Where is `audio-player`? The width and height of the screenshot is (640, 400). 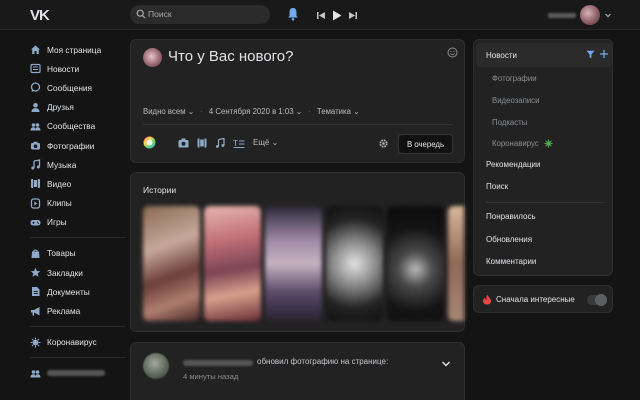 audio-player is located at coordinates (337, 15).